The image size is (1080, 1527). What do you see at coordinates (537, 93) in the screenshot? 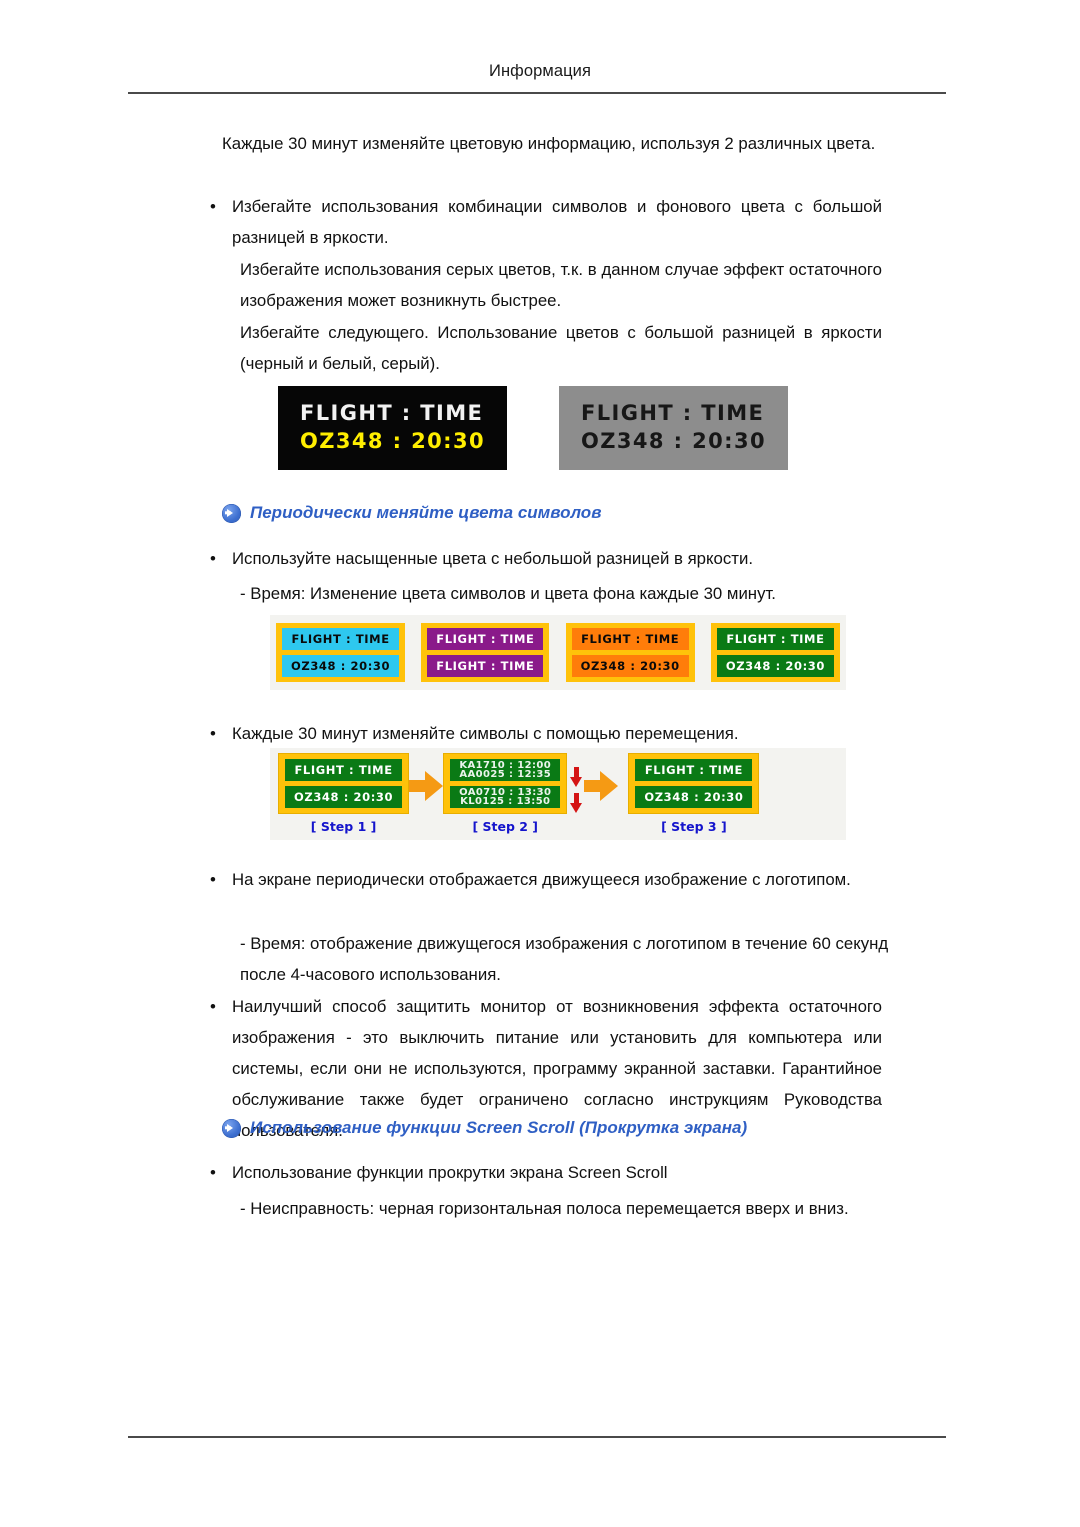
I see `header-divider` at bounding box center [537, 93].